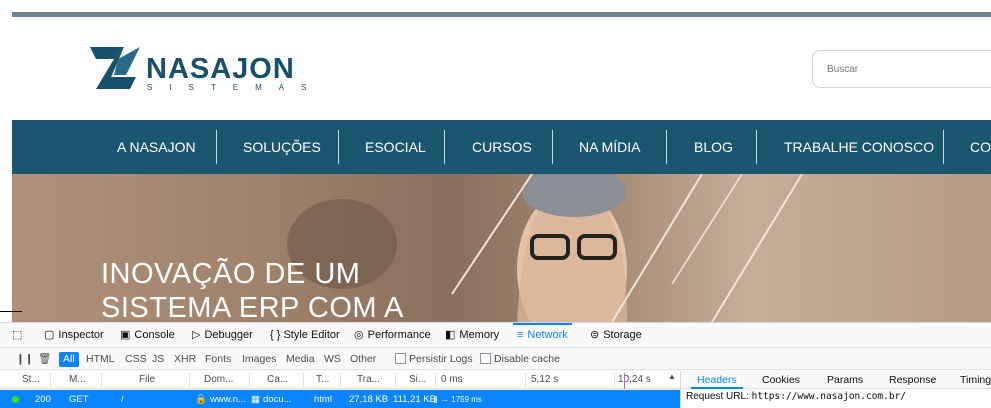 Image resolution: width=991 pixels, height=408 pixels. What do you see at coordinates (520, 335) in the screenshot?
I see `network-icon: ≡` at bounding box center [520, 335].